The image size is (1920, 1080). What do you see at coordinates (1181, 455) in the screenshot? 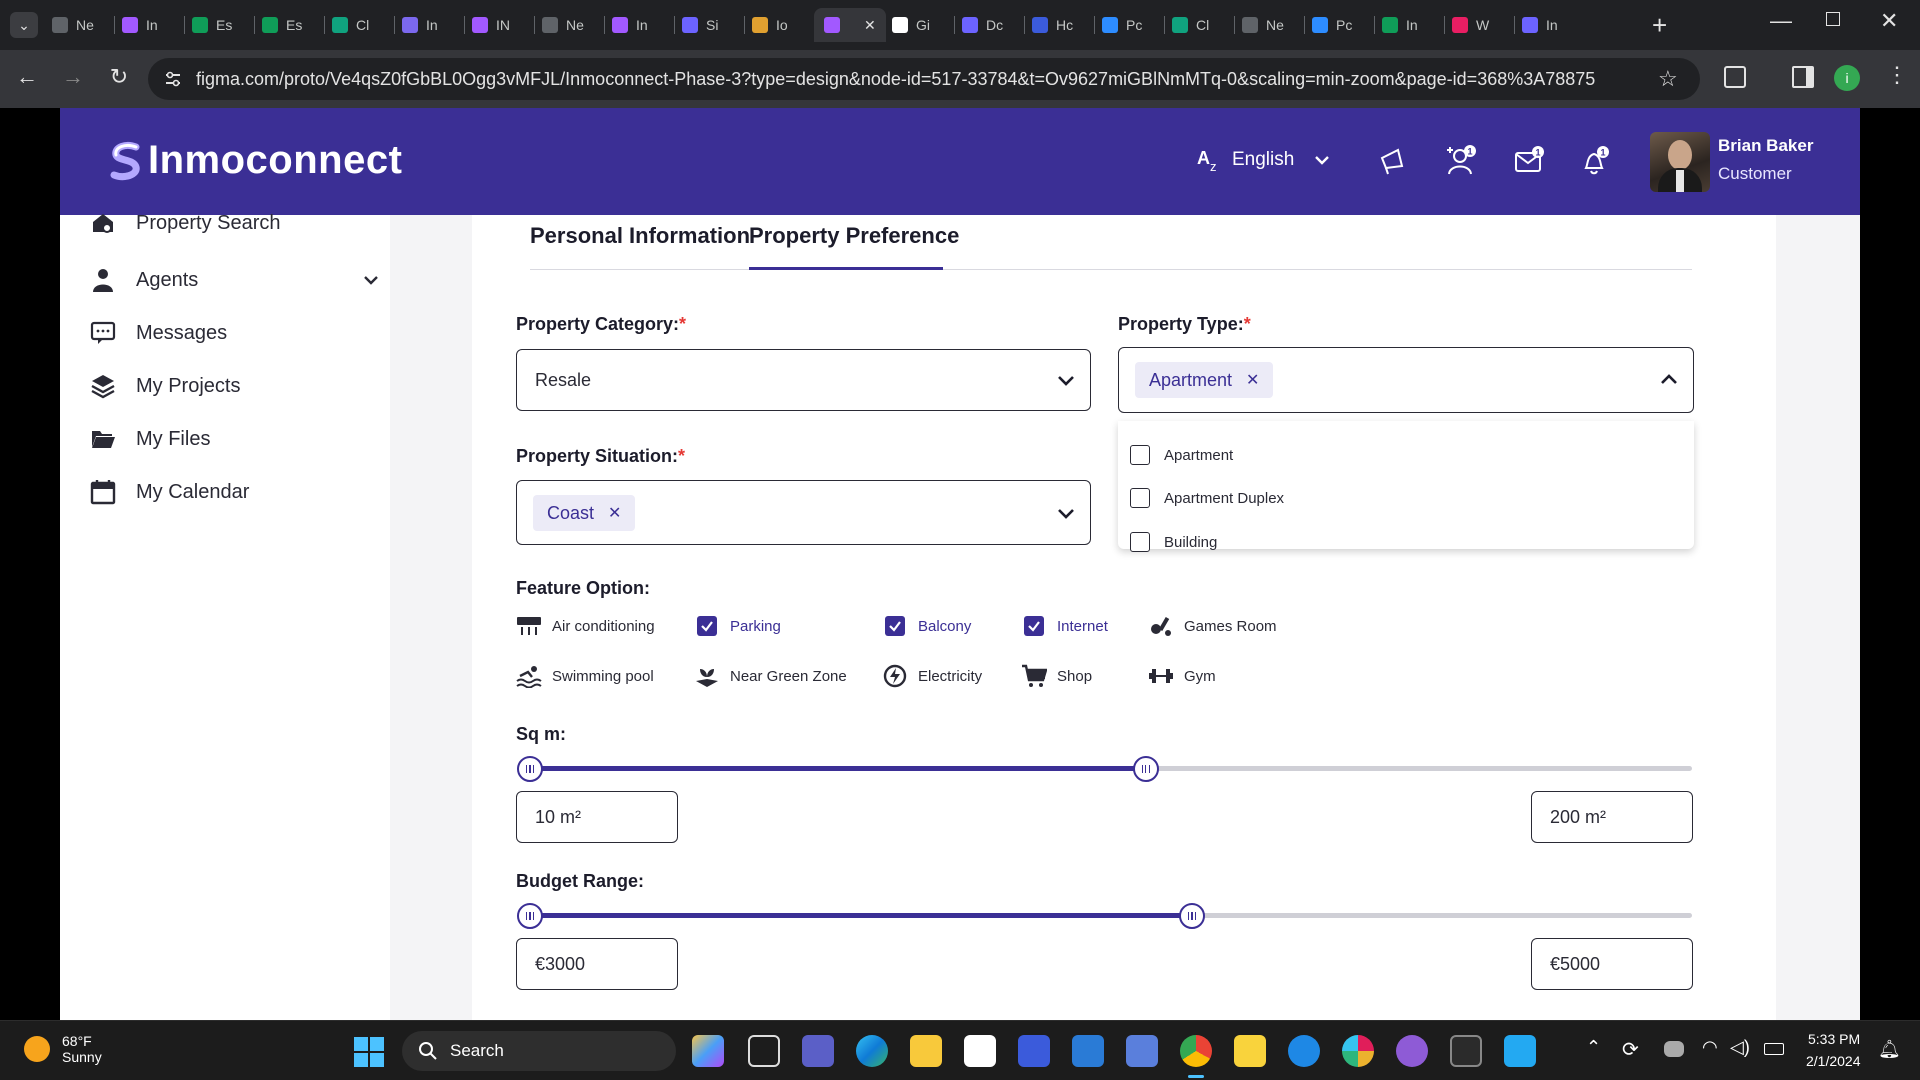
I see `option-apartment: Apartment` at bounding box center [1181, 455].